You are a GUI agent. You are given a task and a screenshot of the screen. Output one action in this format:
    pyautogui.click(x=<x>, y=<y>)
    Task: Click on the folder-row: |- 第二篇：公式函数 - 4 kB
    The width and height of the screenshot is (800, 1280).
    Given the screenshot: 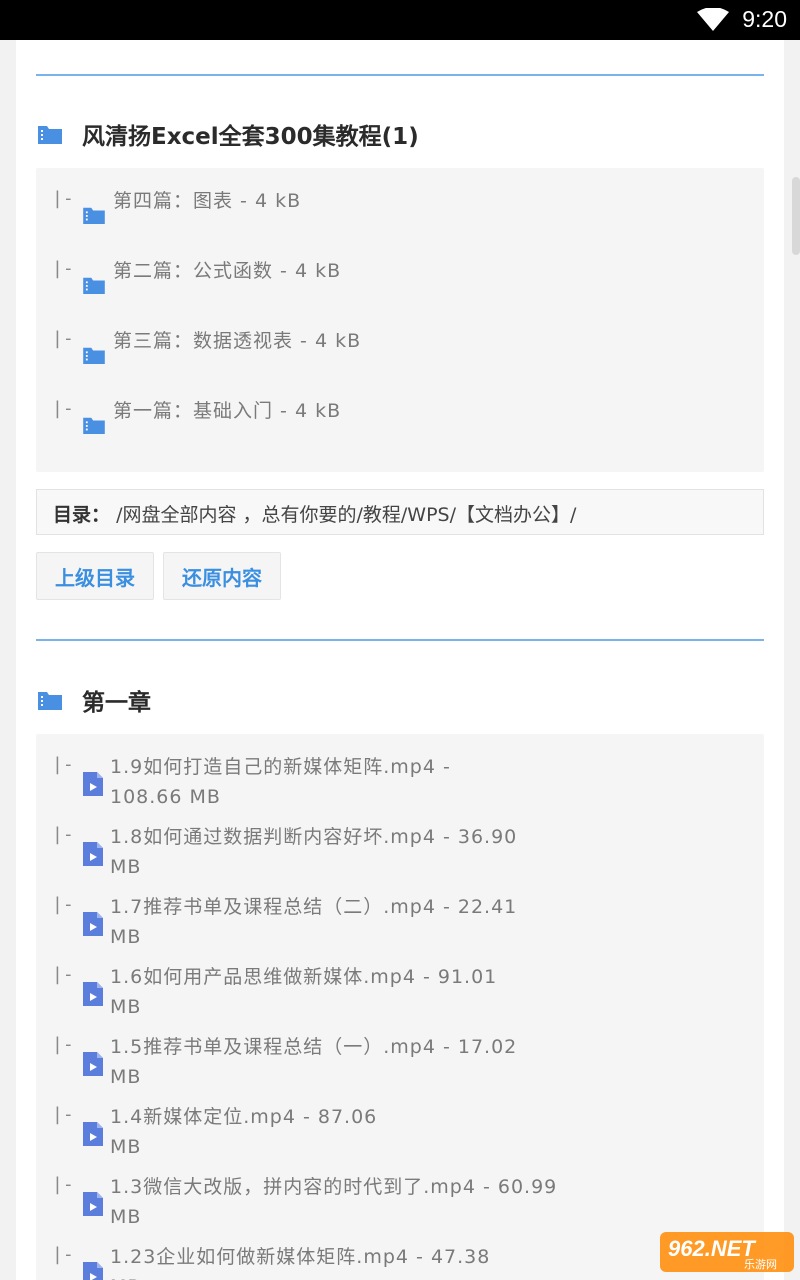 What is the action you would take?
    pyautogui.click(x=400, y=273)
    